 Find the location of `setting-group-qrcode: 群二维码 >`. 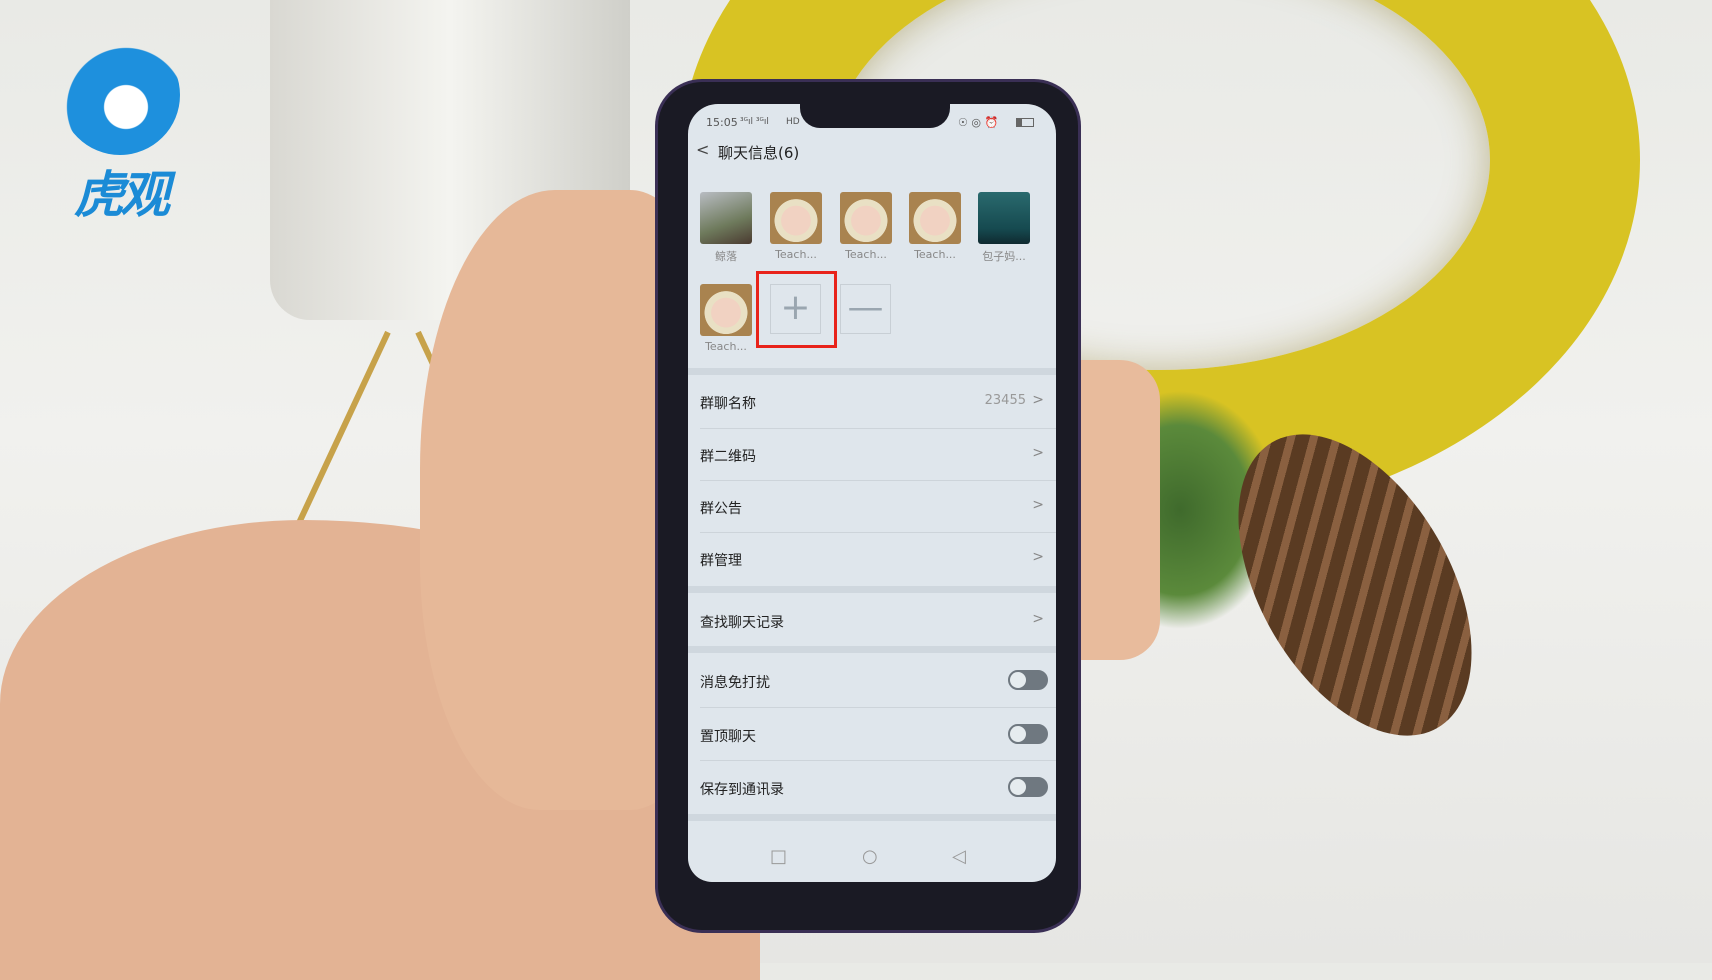

setting-group-qrcode: 群二维码 > is located at coordinates (872, 454).